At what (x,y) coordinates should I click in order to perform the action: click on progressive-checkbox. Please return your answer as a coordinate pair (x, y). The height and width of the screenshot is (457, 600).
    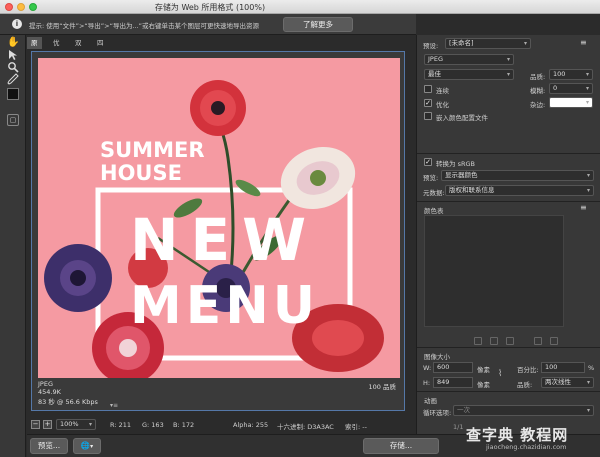
    Looking at the image, I should click on (428, 89).